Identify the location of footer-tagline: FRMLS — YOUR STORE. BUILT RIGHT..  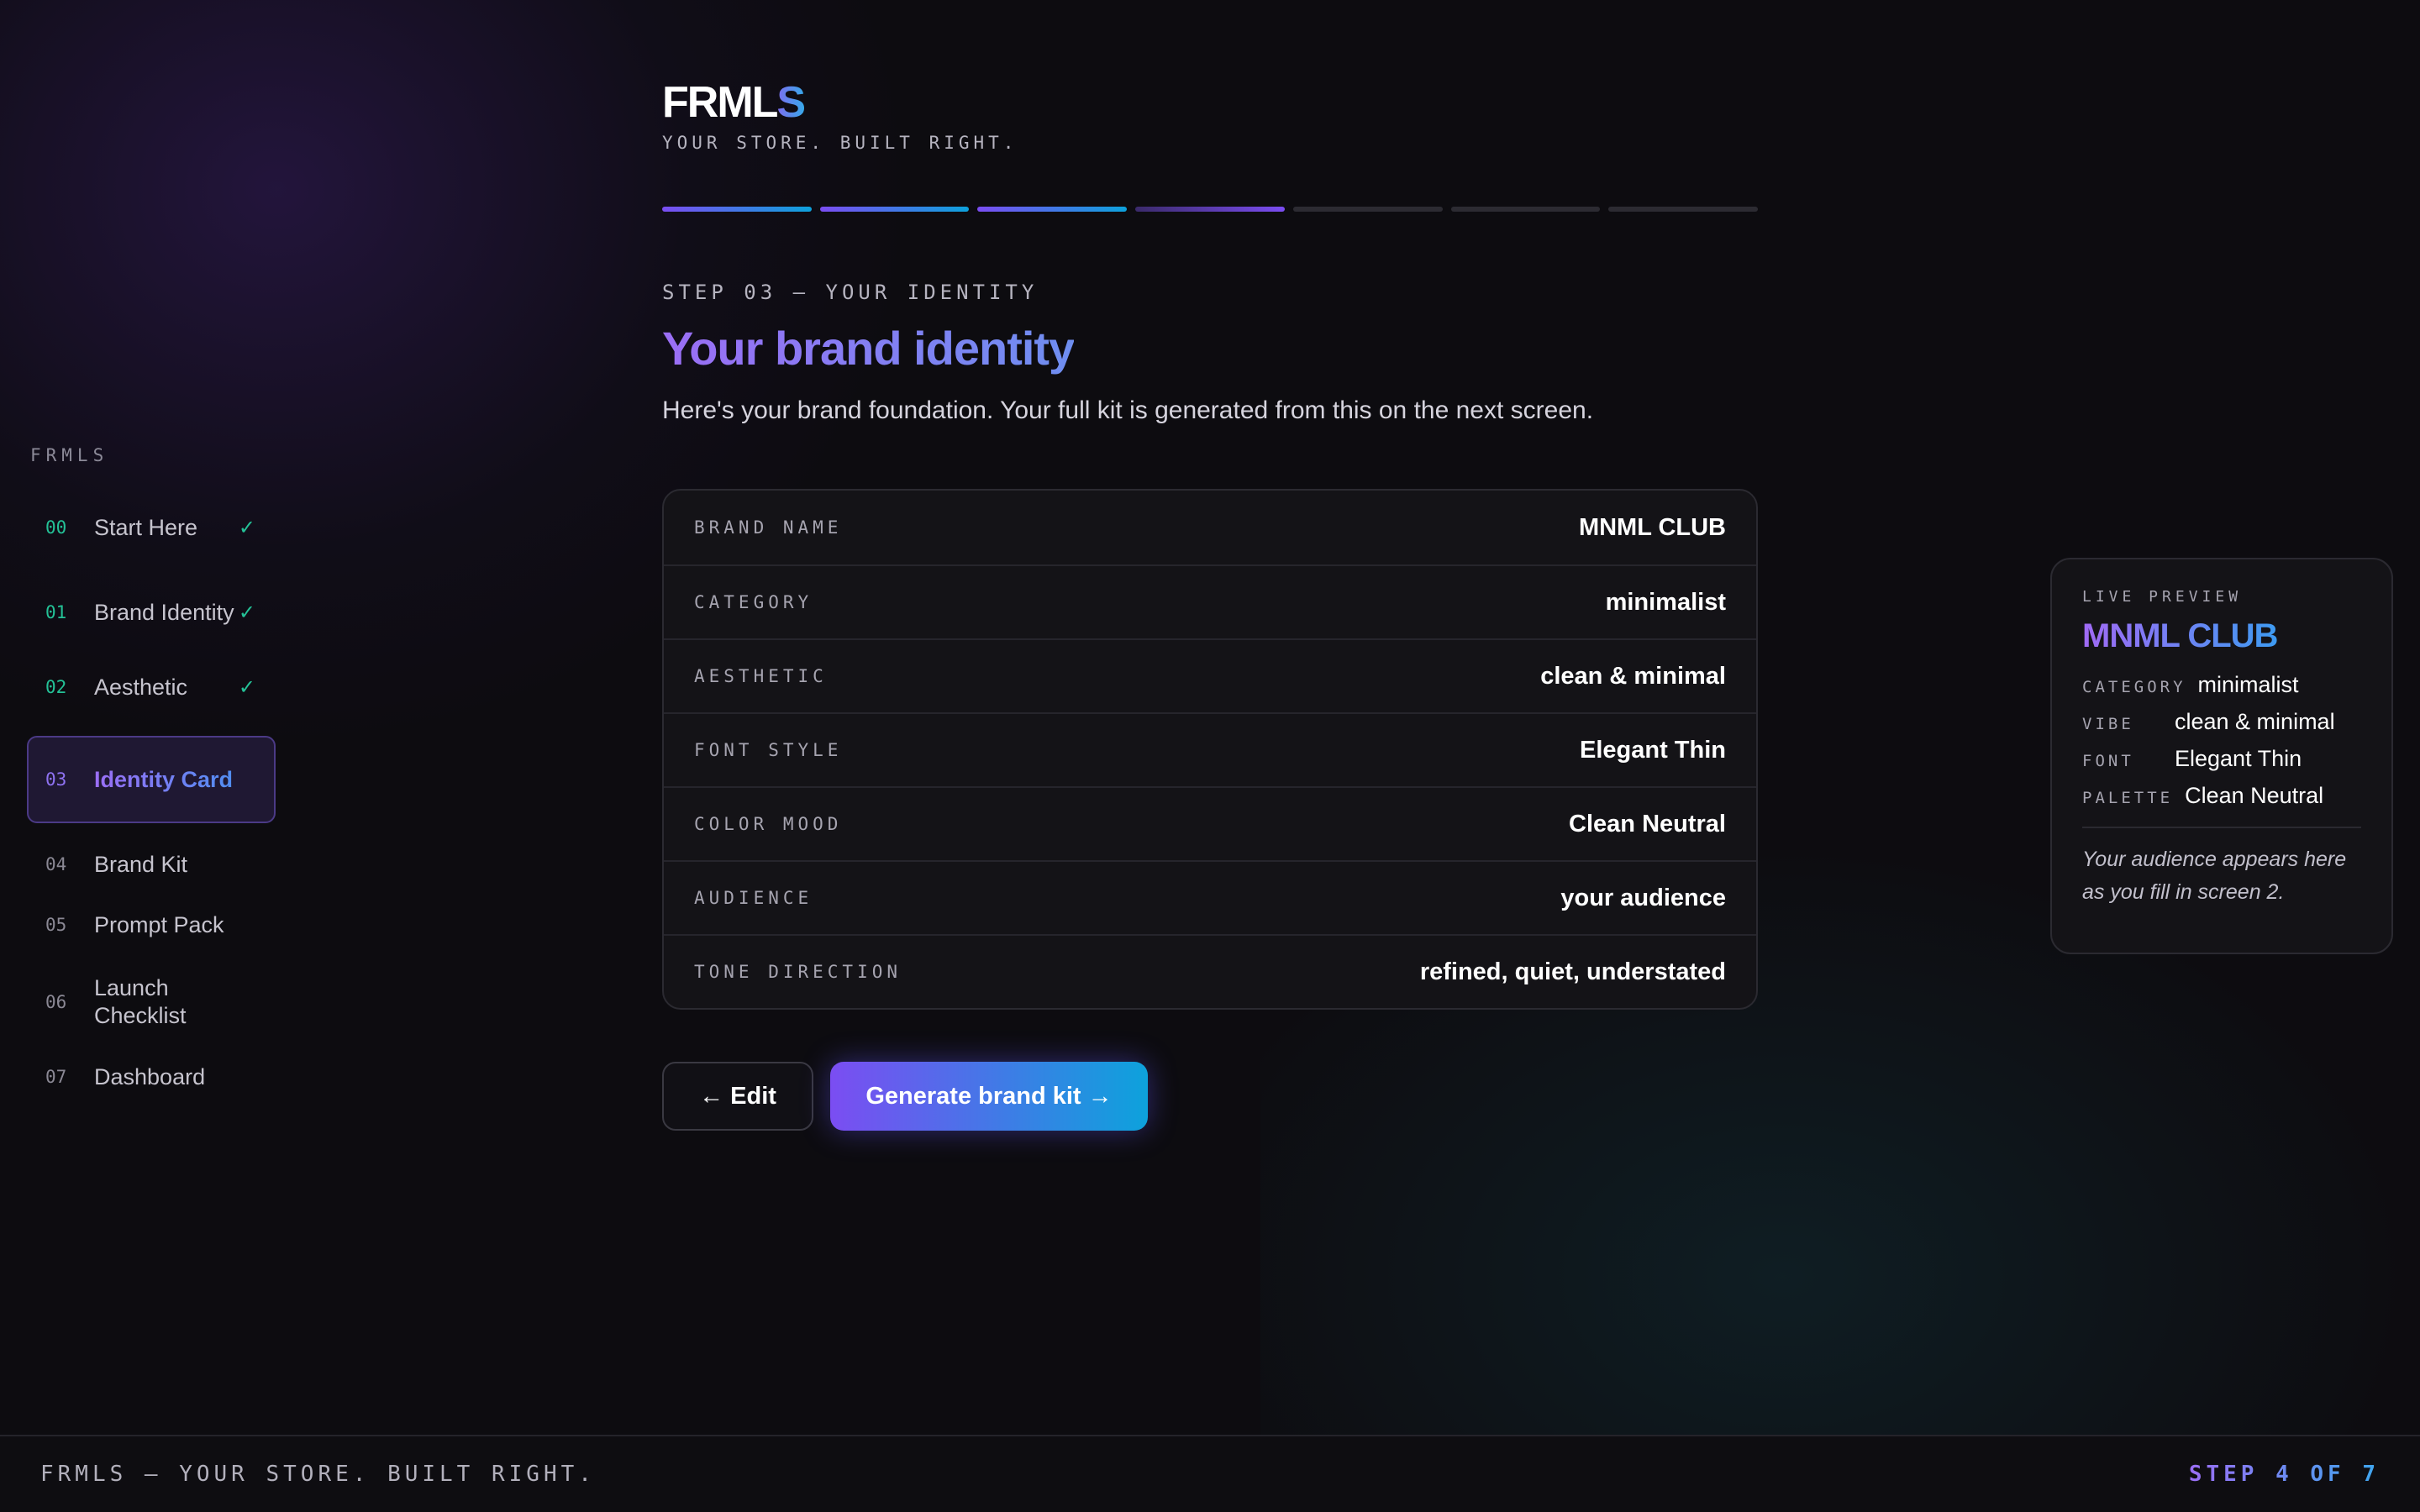
(318, 1474).